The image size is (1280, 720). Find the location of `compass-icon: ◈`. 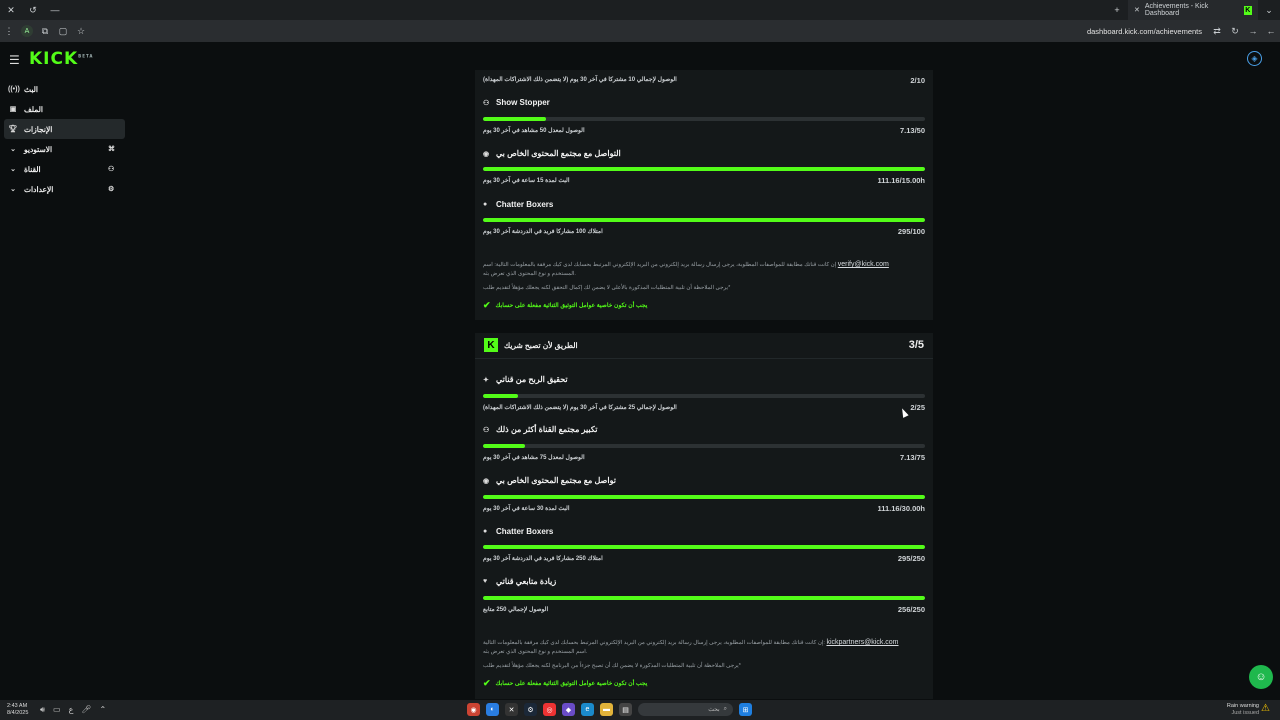

compass-icon: ◈ is located at coordinates (1254, 58).